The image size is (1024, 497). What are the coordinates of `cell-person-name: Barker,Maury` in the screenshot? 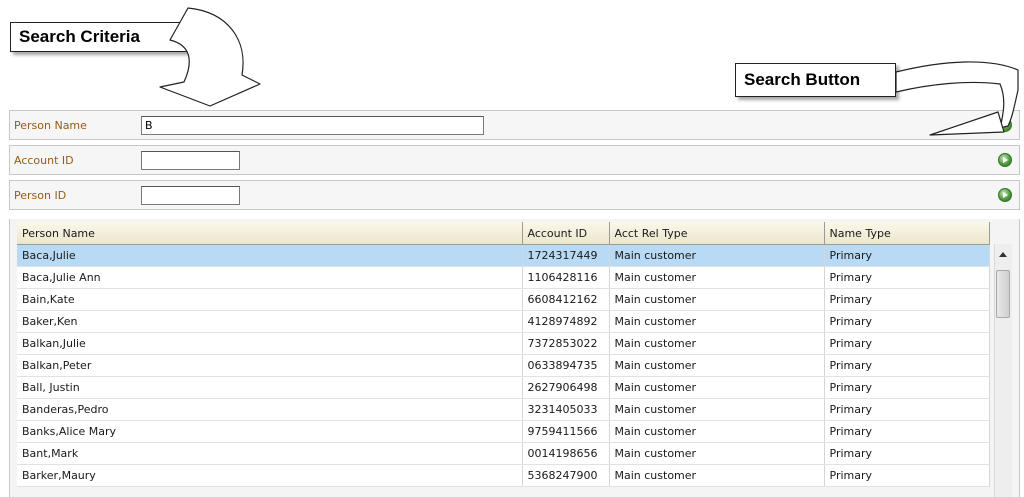 It's located at (270, 475).